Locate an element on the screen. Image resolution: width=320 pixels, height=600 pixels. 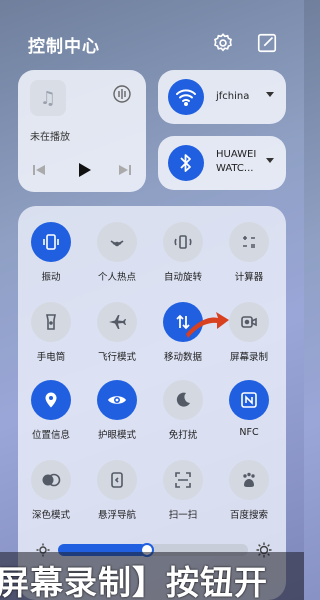
toggle-tile: NFC is located at coordinates (249, 409).